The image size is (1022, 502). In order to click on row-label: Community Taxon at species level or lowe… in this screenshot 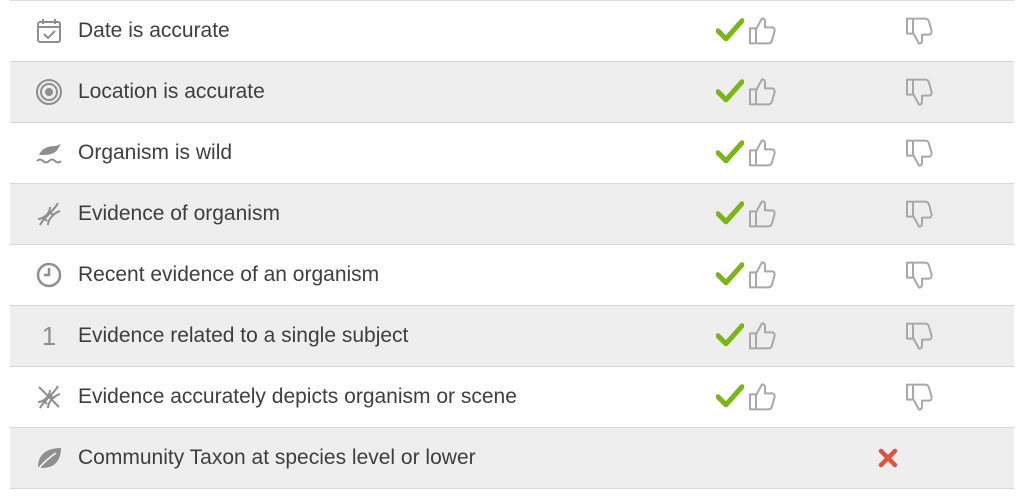, I will do `click(277, 457)`.